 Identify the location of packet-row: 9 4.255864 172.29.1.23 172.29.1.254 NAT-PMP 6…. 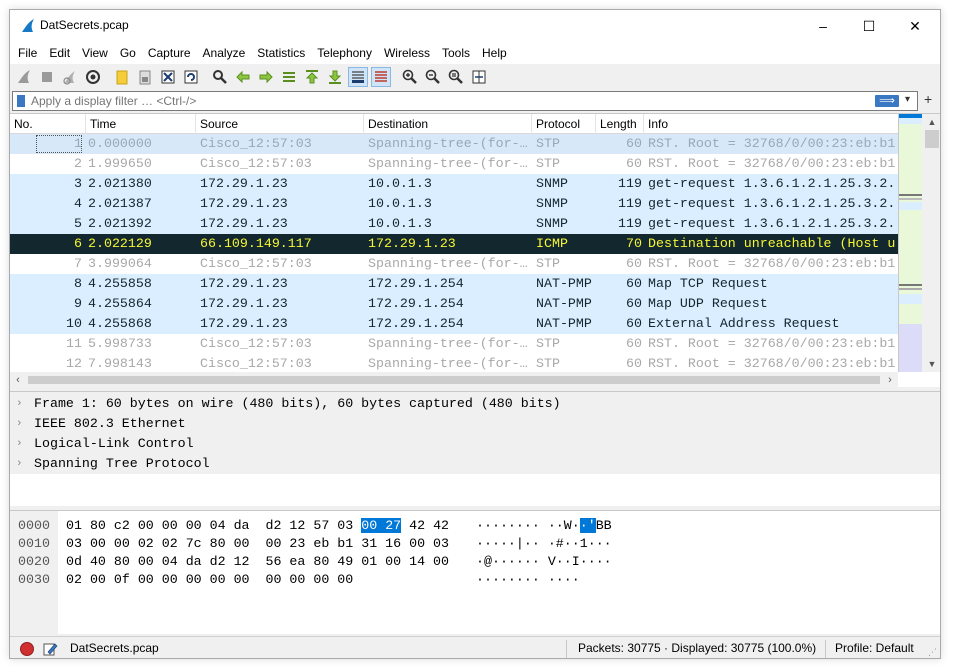
(454, 304).